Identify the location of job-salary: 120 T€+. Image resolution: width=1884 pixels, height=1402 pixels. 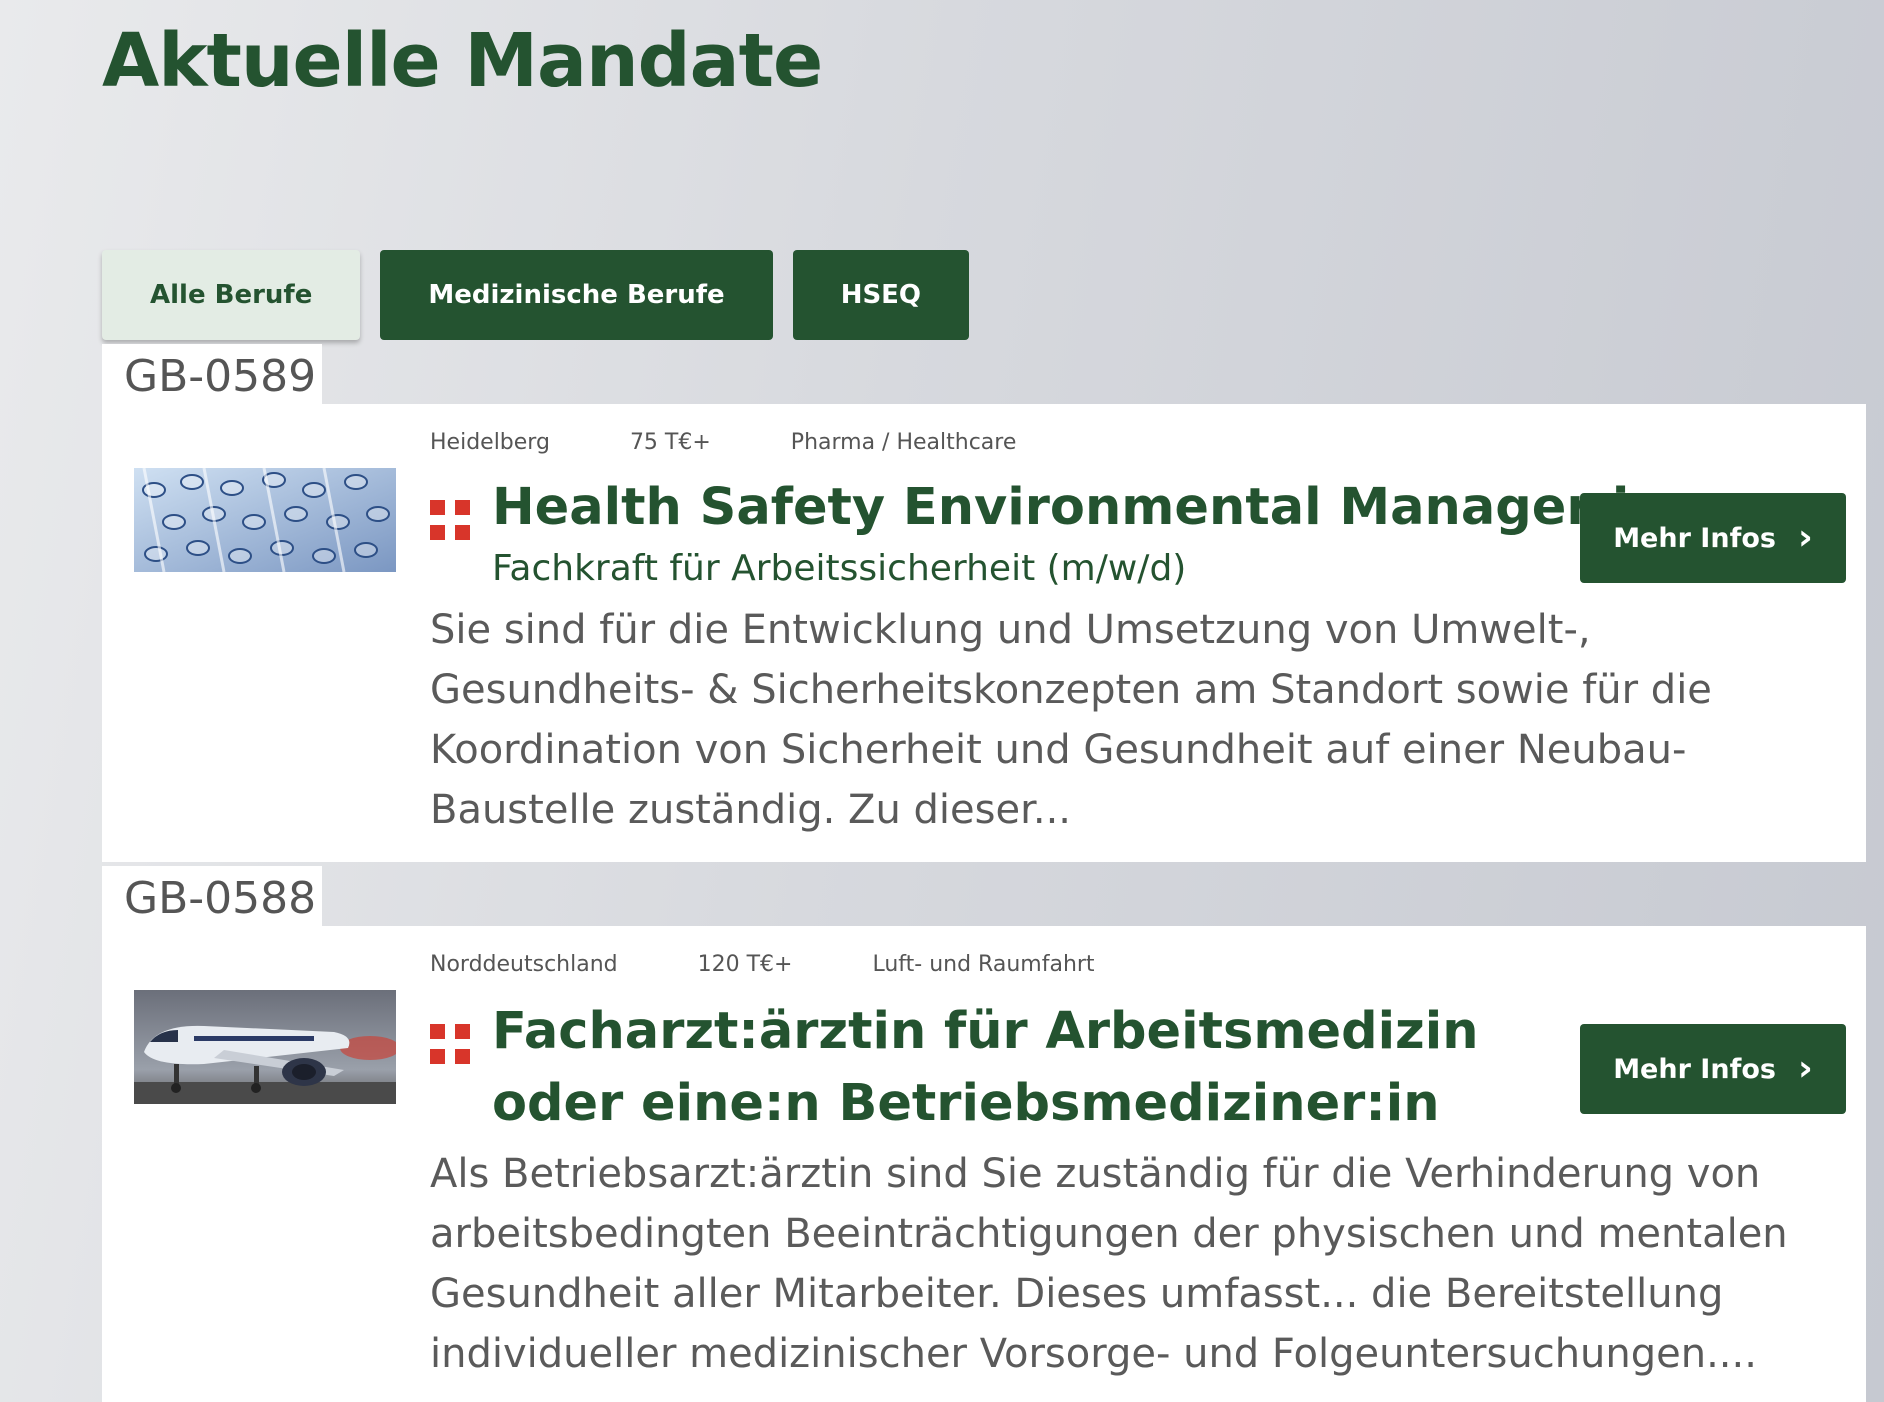
(745, 964).